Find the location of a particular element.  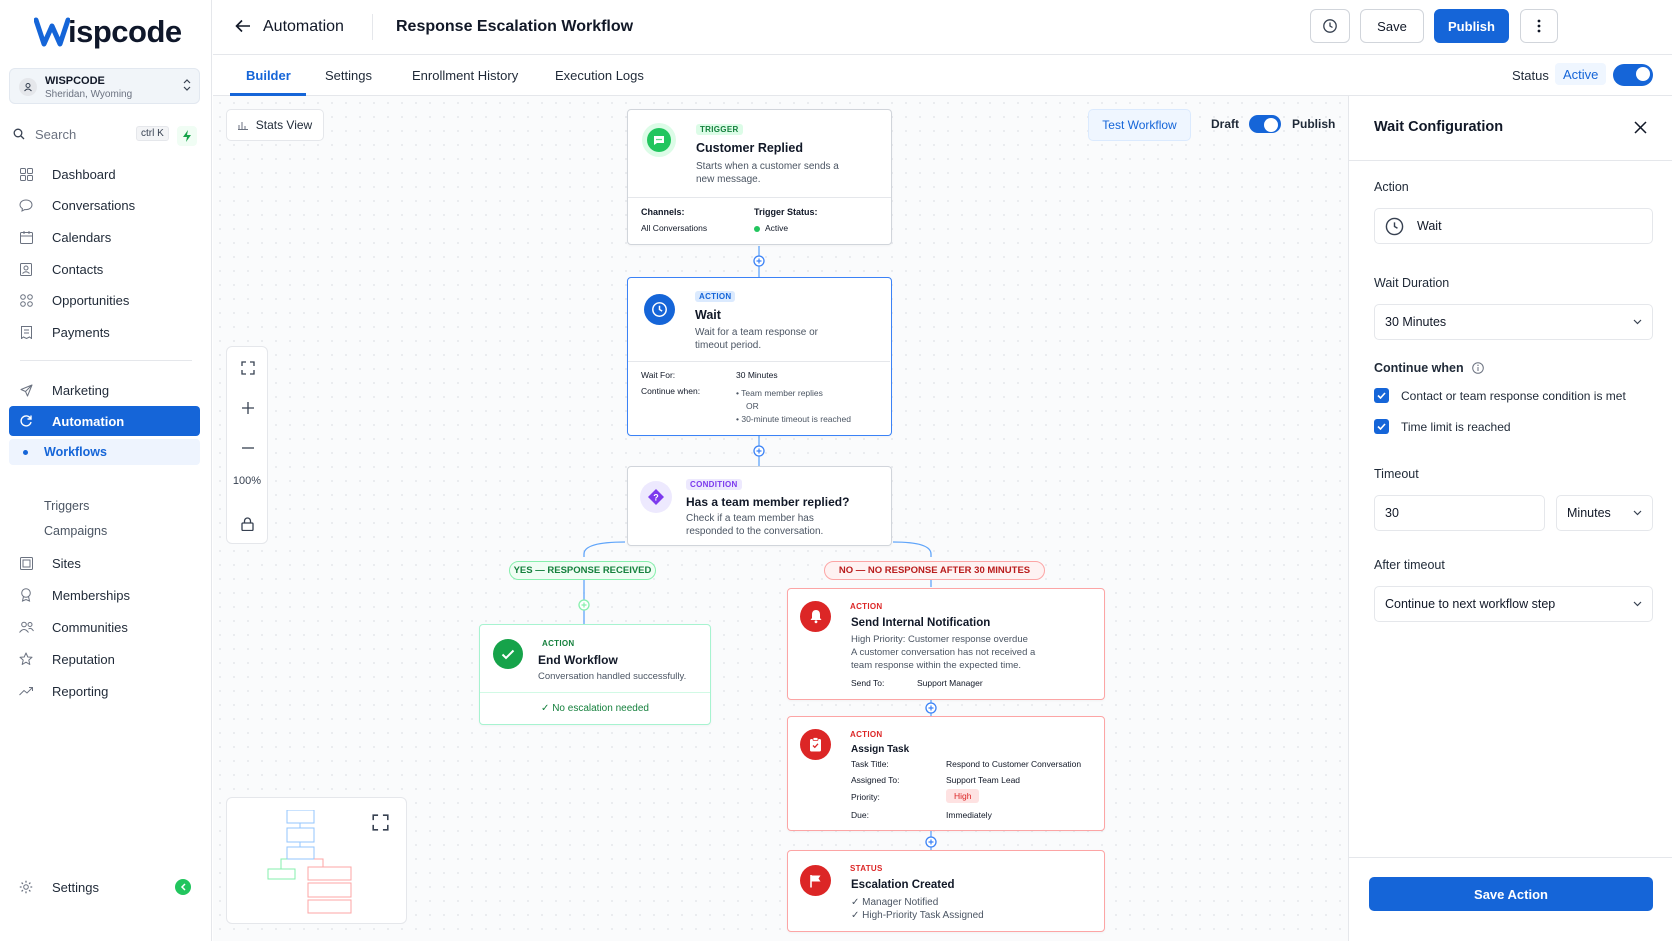

logo-w-icon is located at coordinates (52, 32).